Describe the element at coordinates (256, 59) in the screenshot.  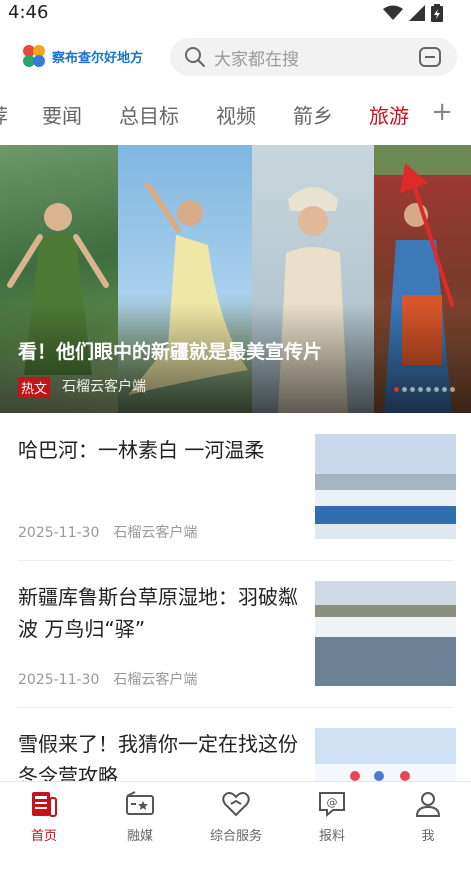
I see `search-placeholder: 大家都在搜` at that location.